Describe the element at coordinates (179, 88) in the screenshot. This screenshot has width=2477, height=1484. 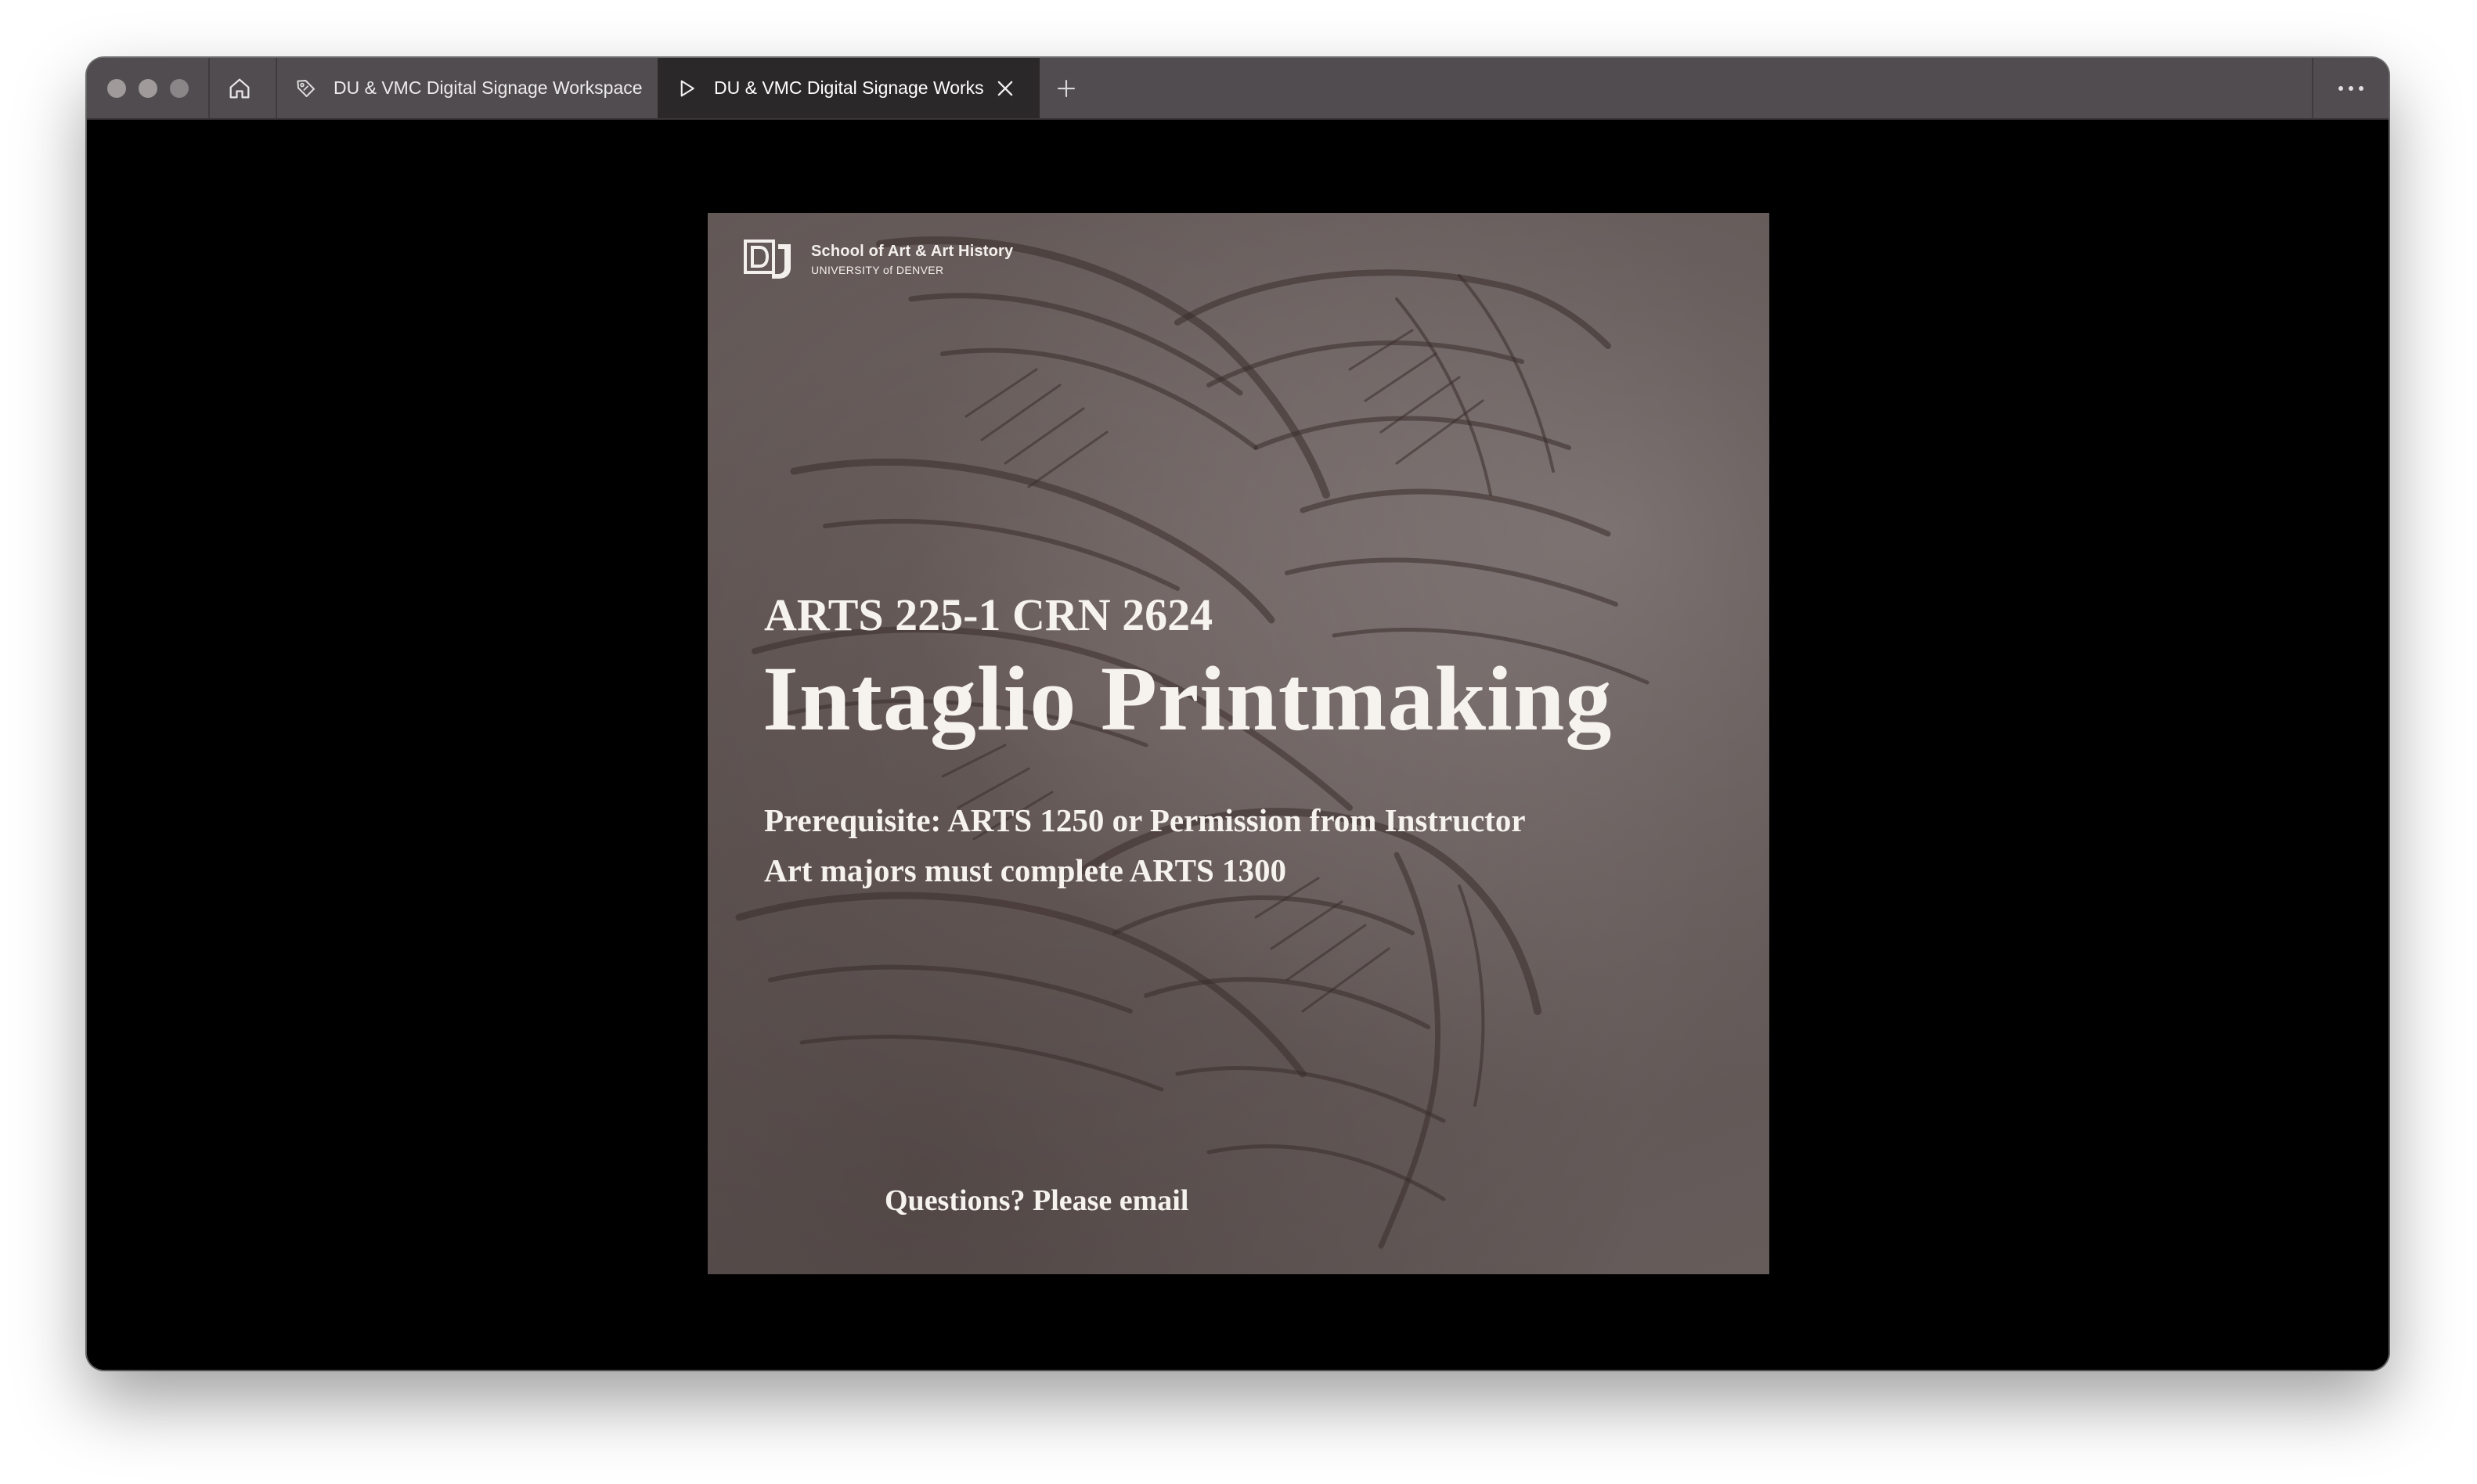
I see `zoom-window-button` at that location.